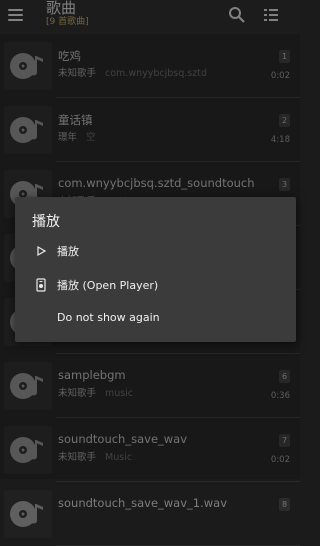  What do you see at coordinates (143, 503) in the screenshot?
I see `song-title: soundtouch_save_wav_1.wav` at bounding box center [143, 503].